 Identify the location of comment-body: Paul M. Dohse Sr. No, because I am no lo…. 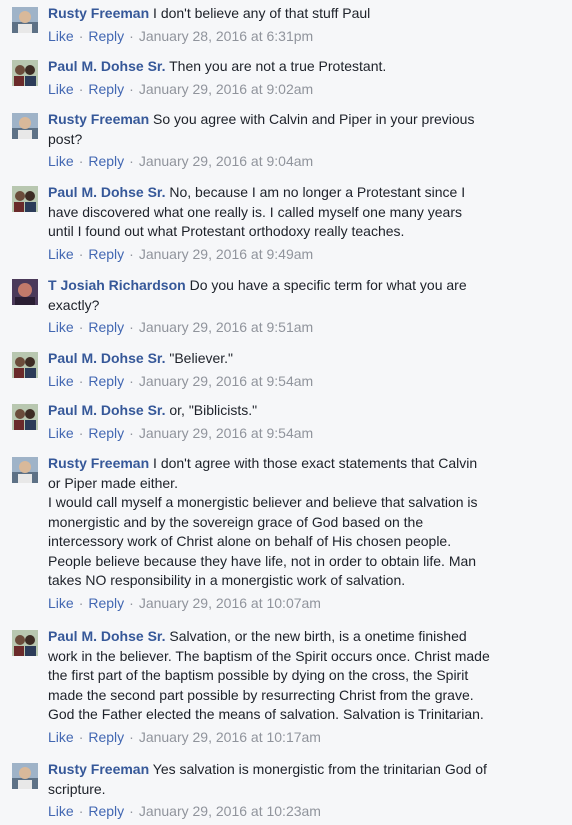
(300, 223).